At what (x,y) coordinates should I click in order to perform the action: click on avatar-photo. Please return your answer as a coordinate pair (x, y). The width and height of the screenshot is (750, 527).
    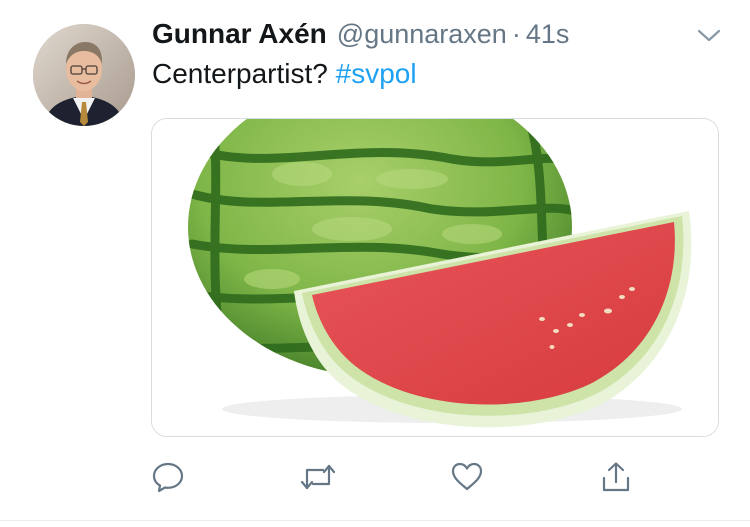
    Looking at the image, I should click on (84, 75).